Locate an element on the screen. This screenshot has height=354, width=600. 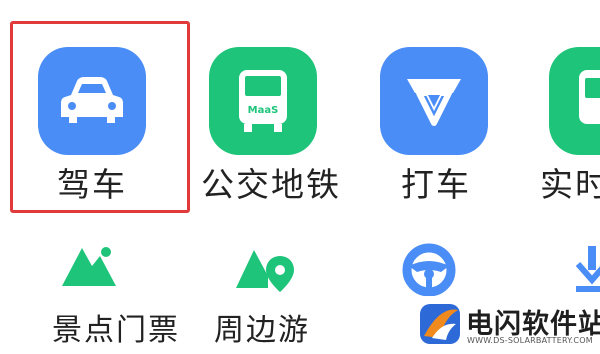
nearby-tour-label: 周边游 is located at coordinates (262, 330).